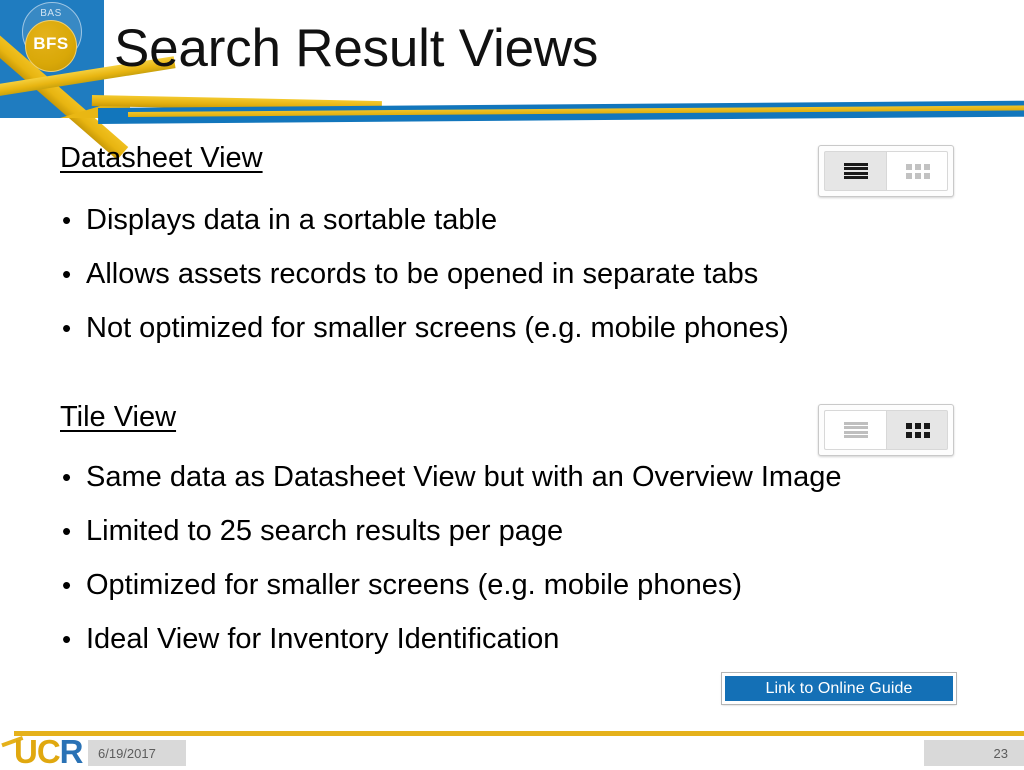 This screenshot has width=1024, height=770. Describe the element at coordinates (137, 753) in the screenshot. I see `footer-date: 6/19/2017` at that location.